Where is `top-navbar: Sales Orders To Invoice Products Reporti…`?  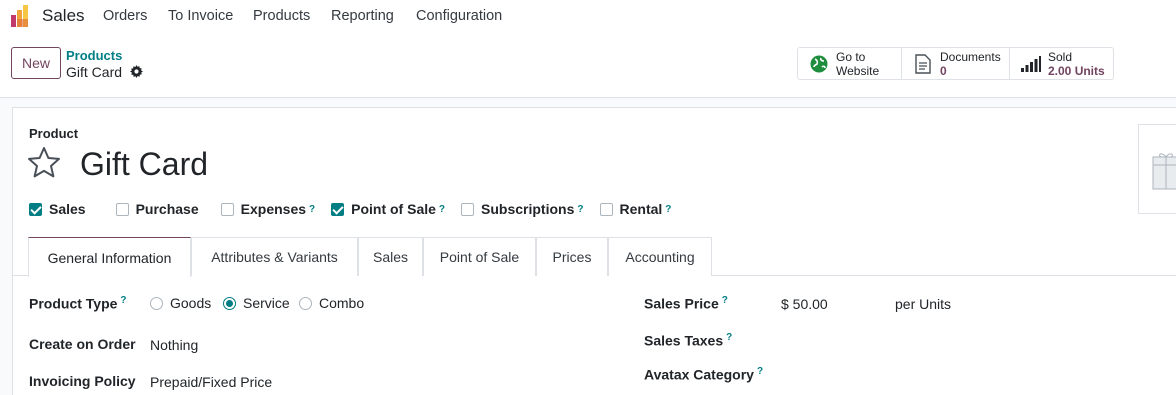
top-navbar: Sales Orders To Invoice Products Reporti… is located at coordinates (588, 17).